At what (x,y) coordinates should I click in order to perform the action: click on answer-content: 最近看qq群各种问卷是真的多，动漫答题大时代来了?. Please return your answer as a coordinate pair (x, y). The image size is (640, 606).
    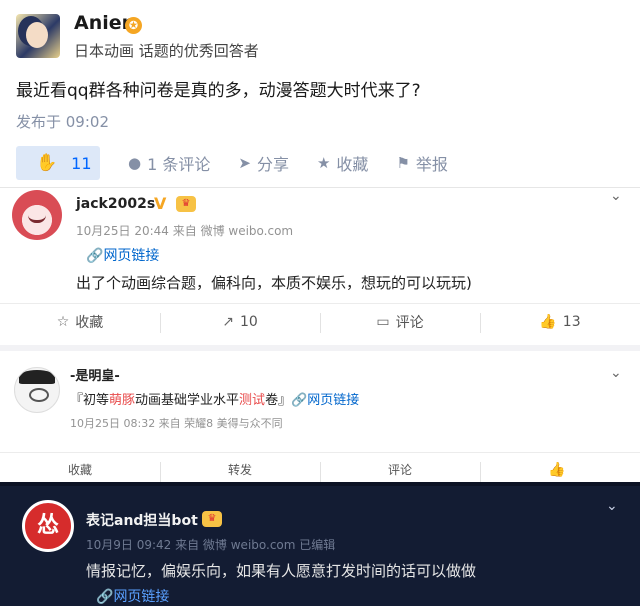
    Looking at the image, I should click on (218, 91).